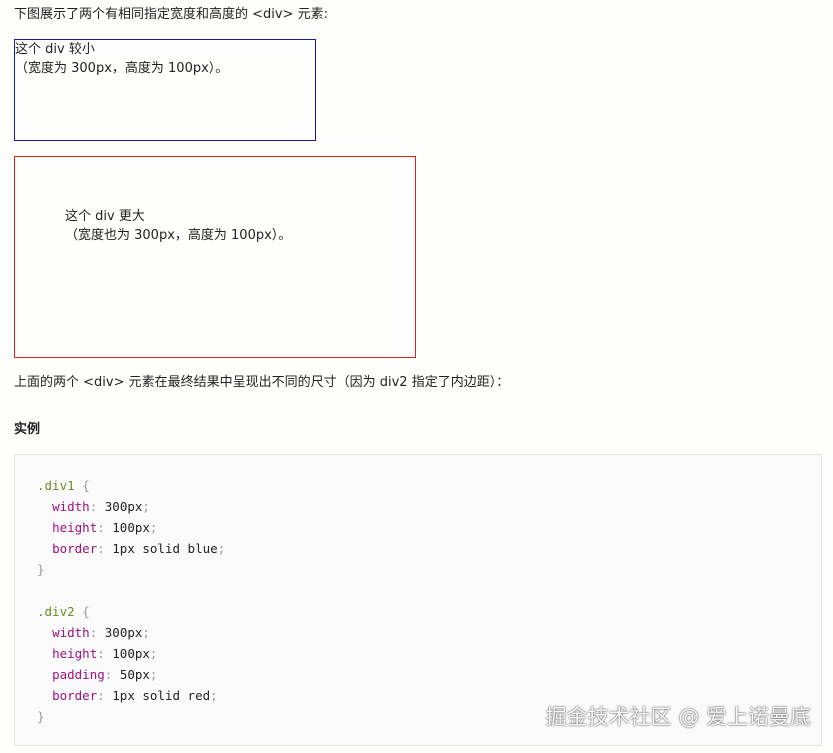 This screenshot has height=753, width=833. Describe the element at coordinates (122, 68) in the screenshot. I see `div1-dimensions: （宽度为 300px，高度为 100px）。` at that location.